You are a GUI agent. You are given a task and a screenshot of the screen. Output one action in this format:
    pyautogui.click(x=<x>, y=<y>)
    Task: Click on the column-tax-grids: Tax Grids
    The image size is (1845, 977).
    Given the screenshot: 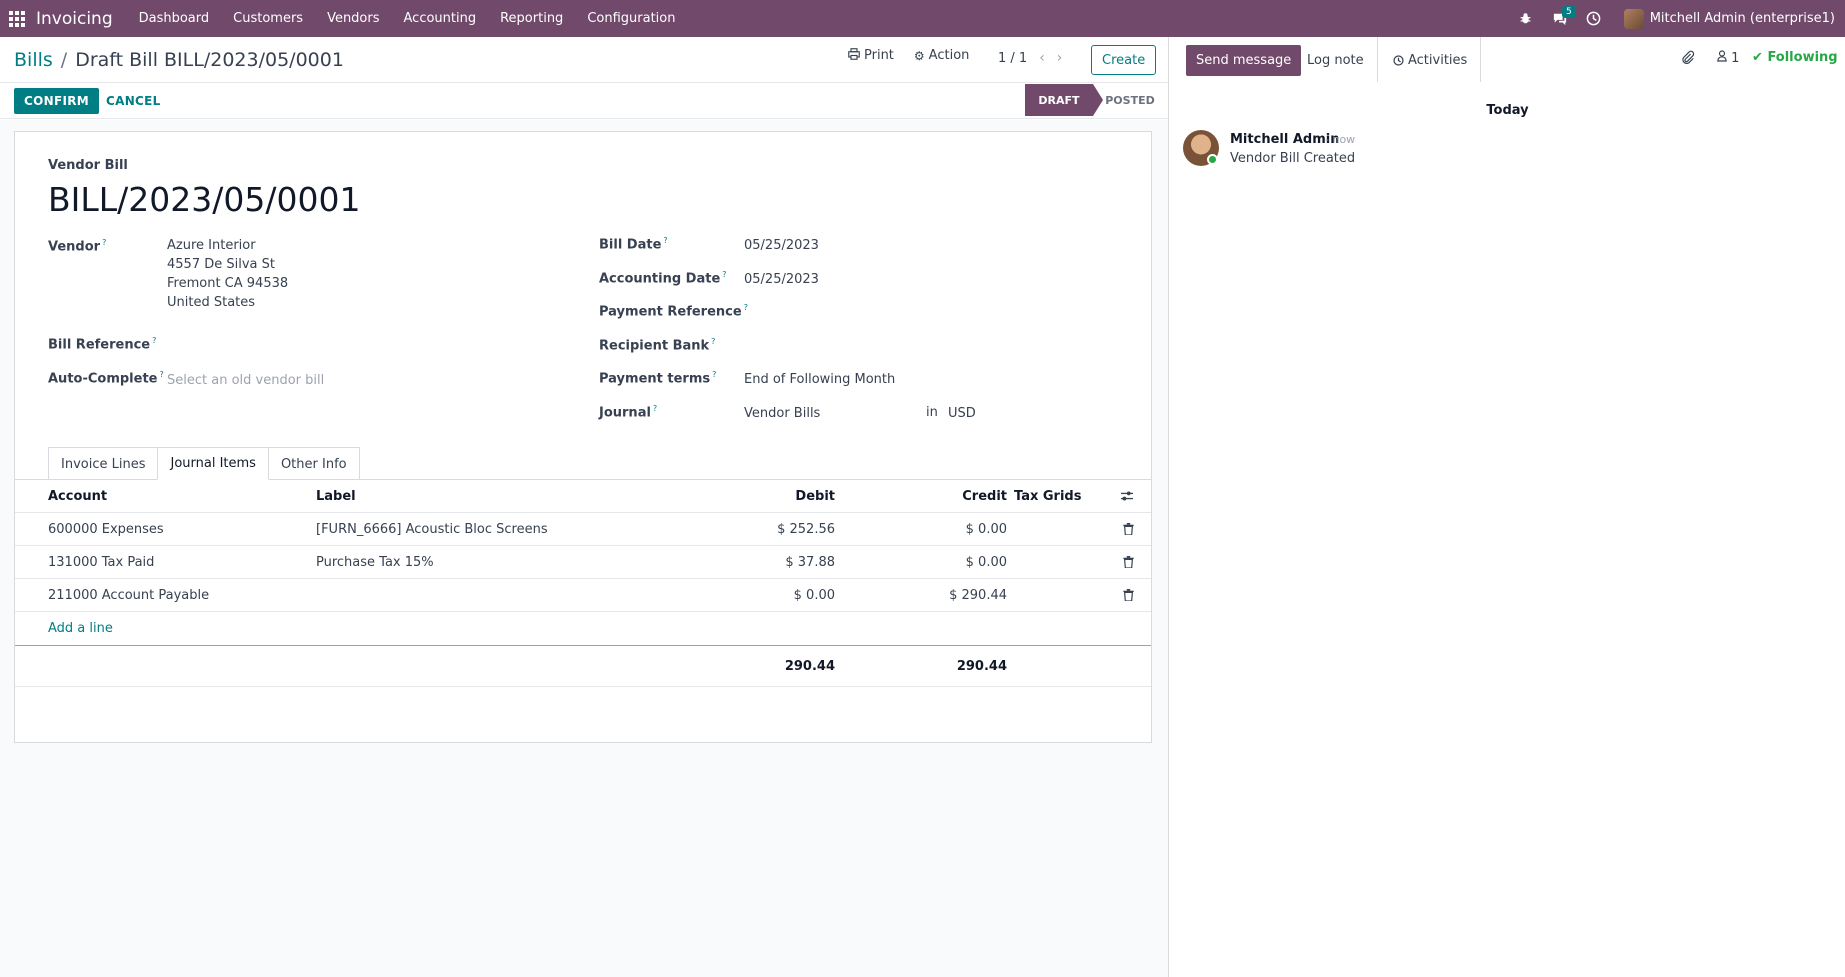 What is the action you would take?
    pyautogui.click(x=1047, y=496)
    